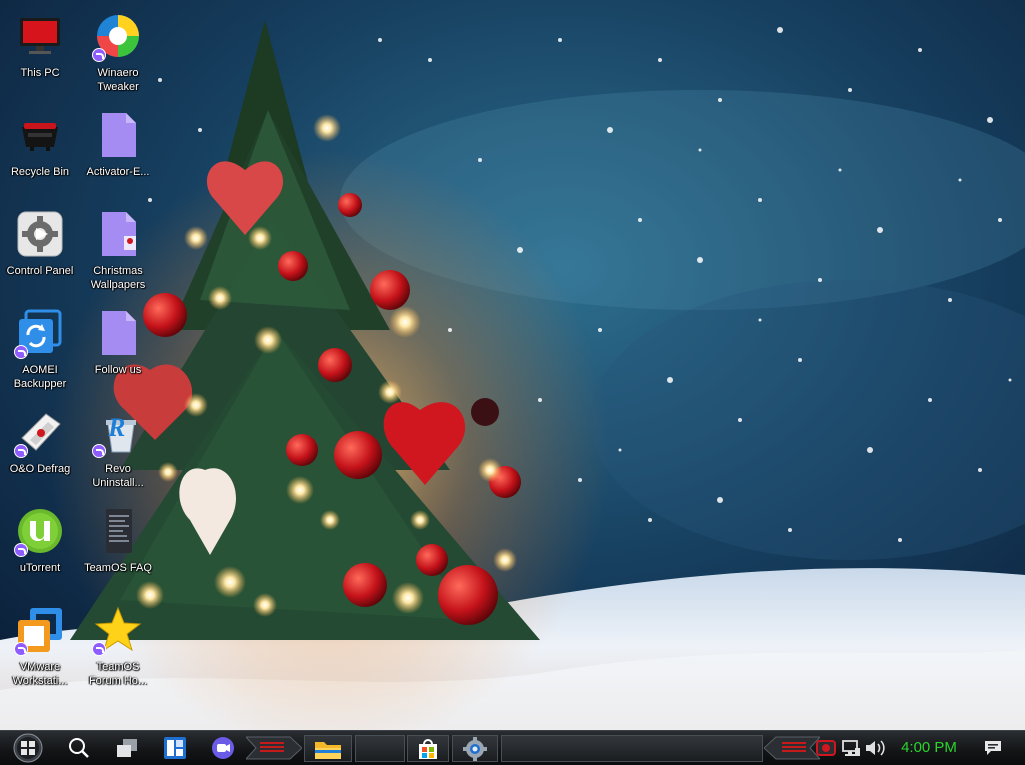  I want to click on taskbar-decoration-left, so click(274, 748).